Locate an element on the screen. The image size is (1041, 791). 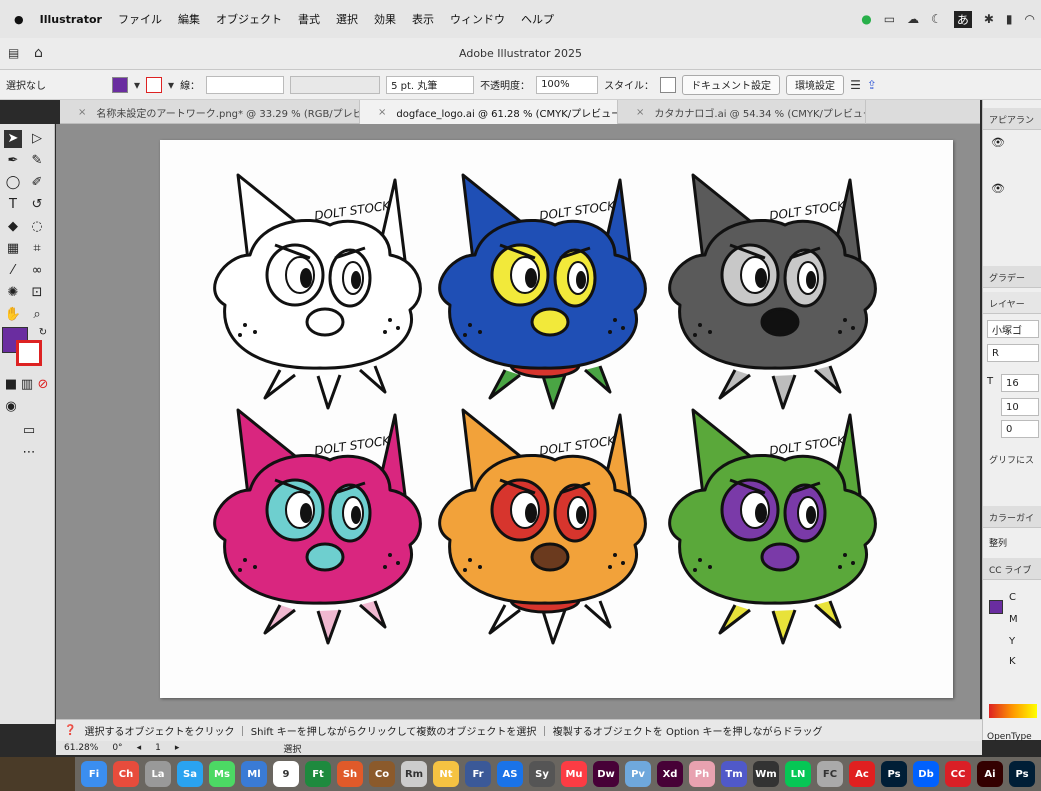
dock-app-icon: Ch is located at coordinates (126, 774).